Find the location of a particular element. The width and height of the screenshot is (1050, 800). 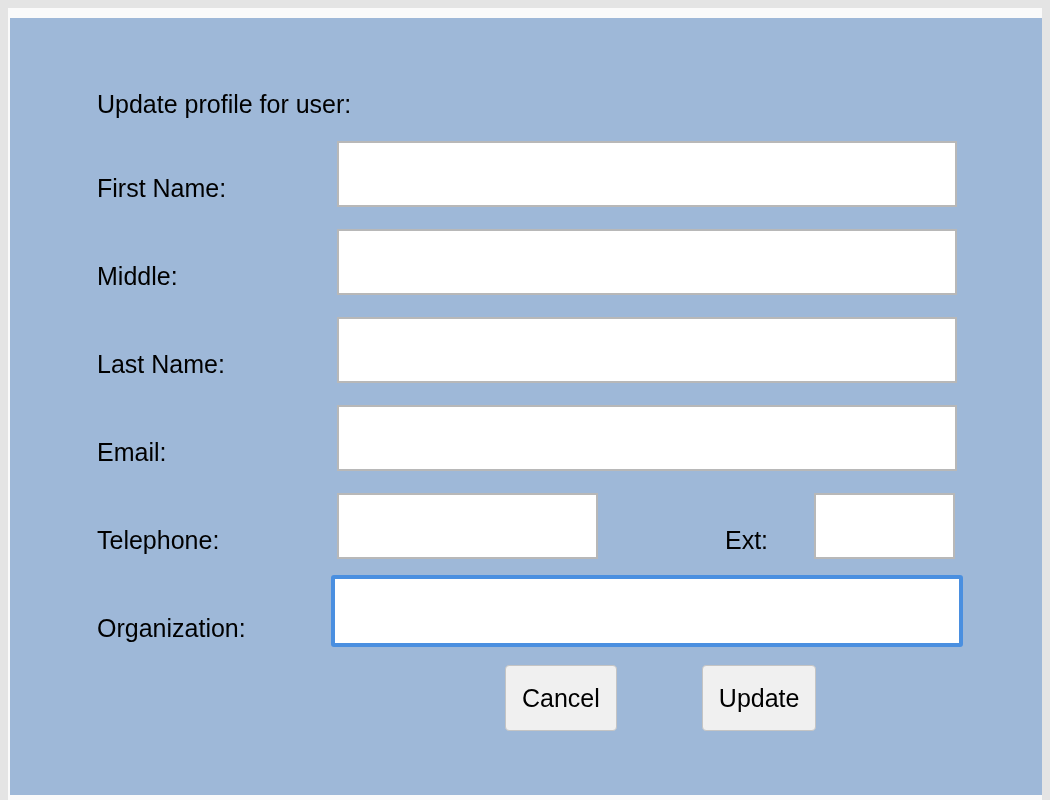

field-label: Telephone: is located at coordinates (158, 541).